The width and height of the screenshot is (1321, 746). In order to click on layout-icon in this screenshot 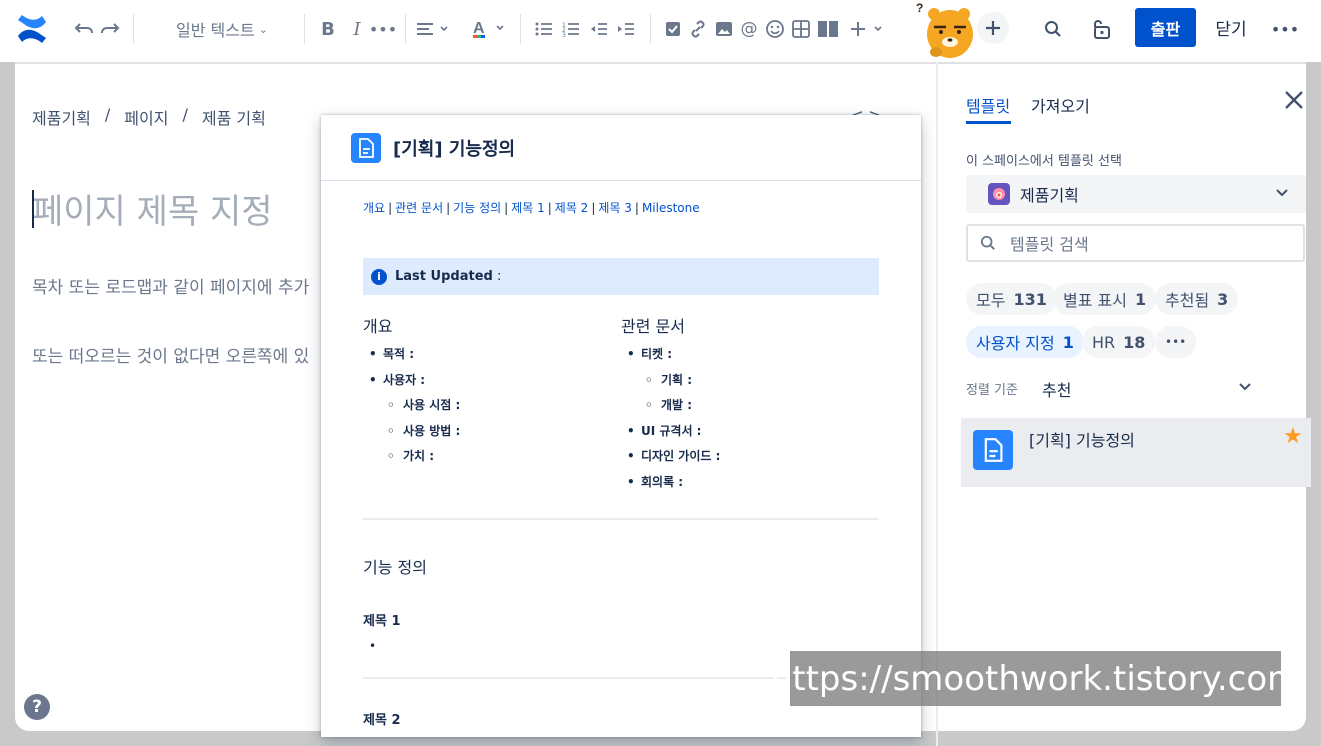, I will do `click(828, 29)`.